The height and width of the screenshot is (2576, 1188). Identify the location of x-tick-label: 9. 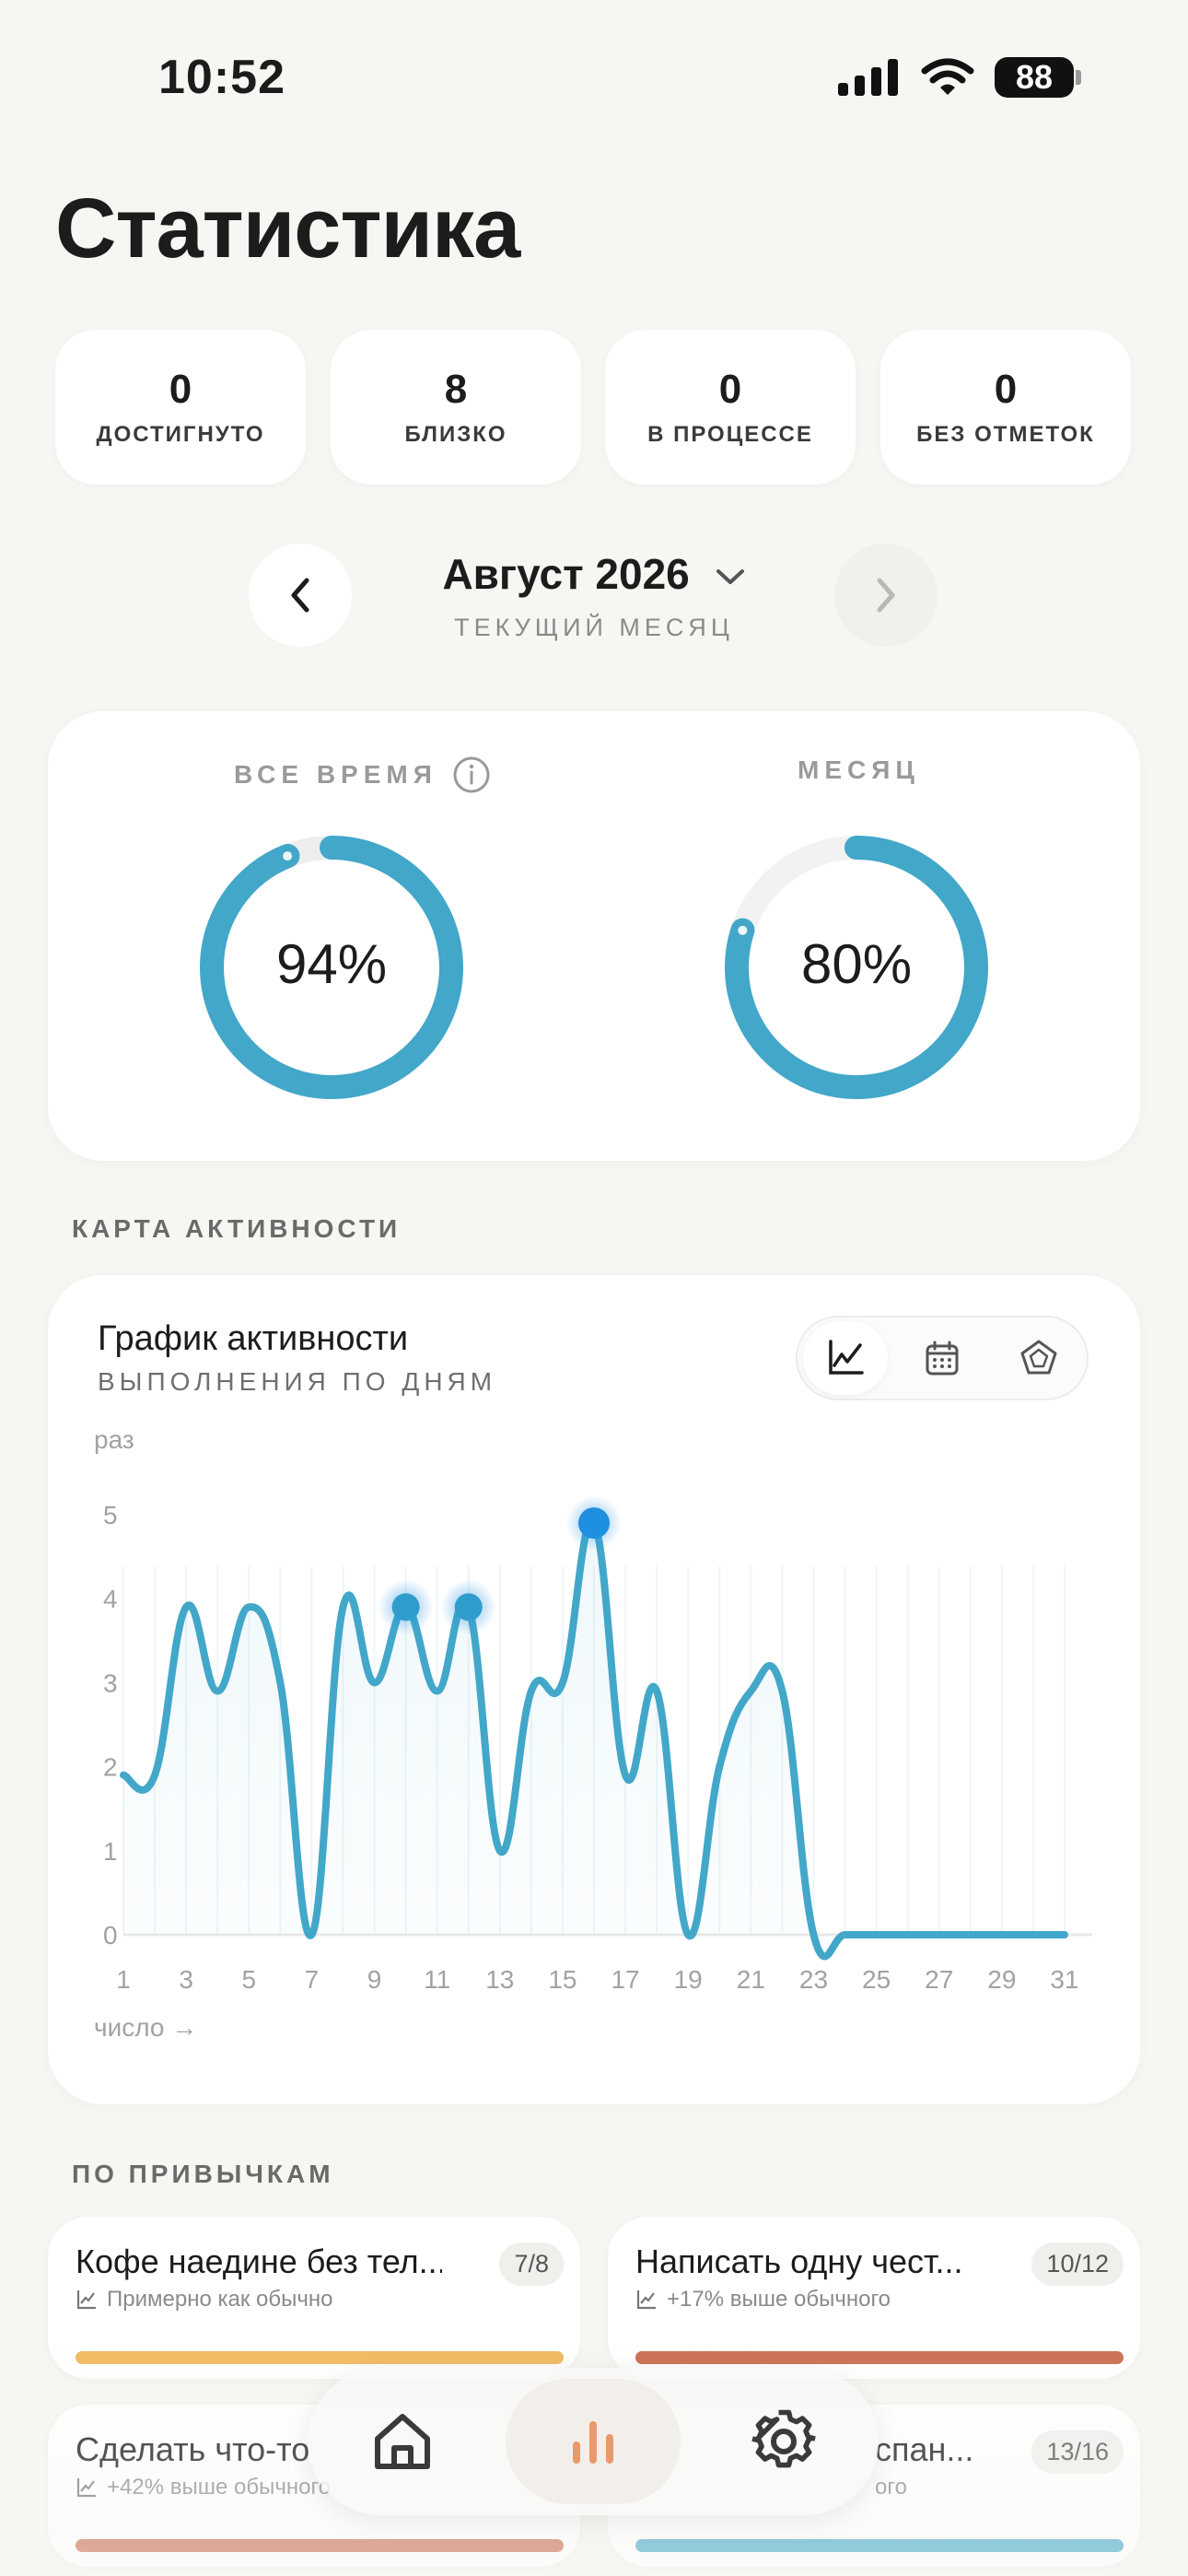
(374, 1979).